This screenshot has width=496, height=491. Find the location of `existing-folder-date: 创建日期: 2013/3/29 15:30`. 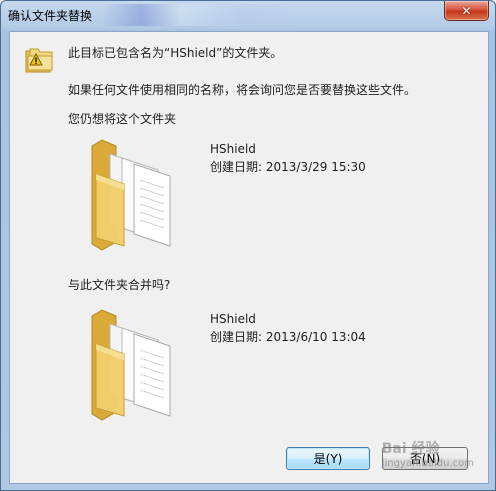

existing-folder-date: 创建日期: 2013/3/29 15:30 is located at coordinates (288, 167).